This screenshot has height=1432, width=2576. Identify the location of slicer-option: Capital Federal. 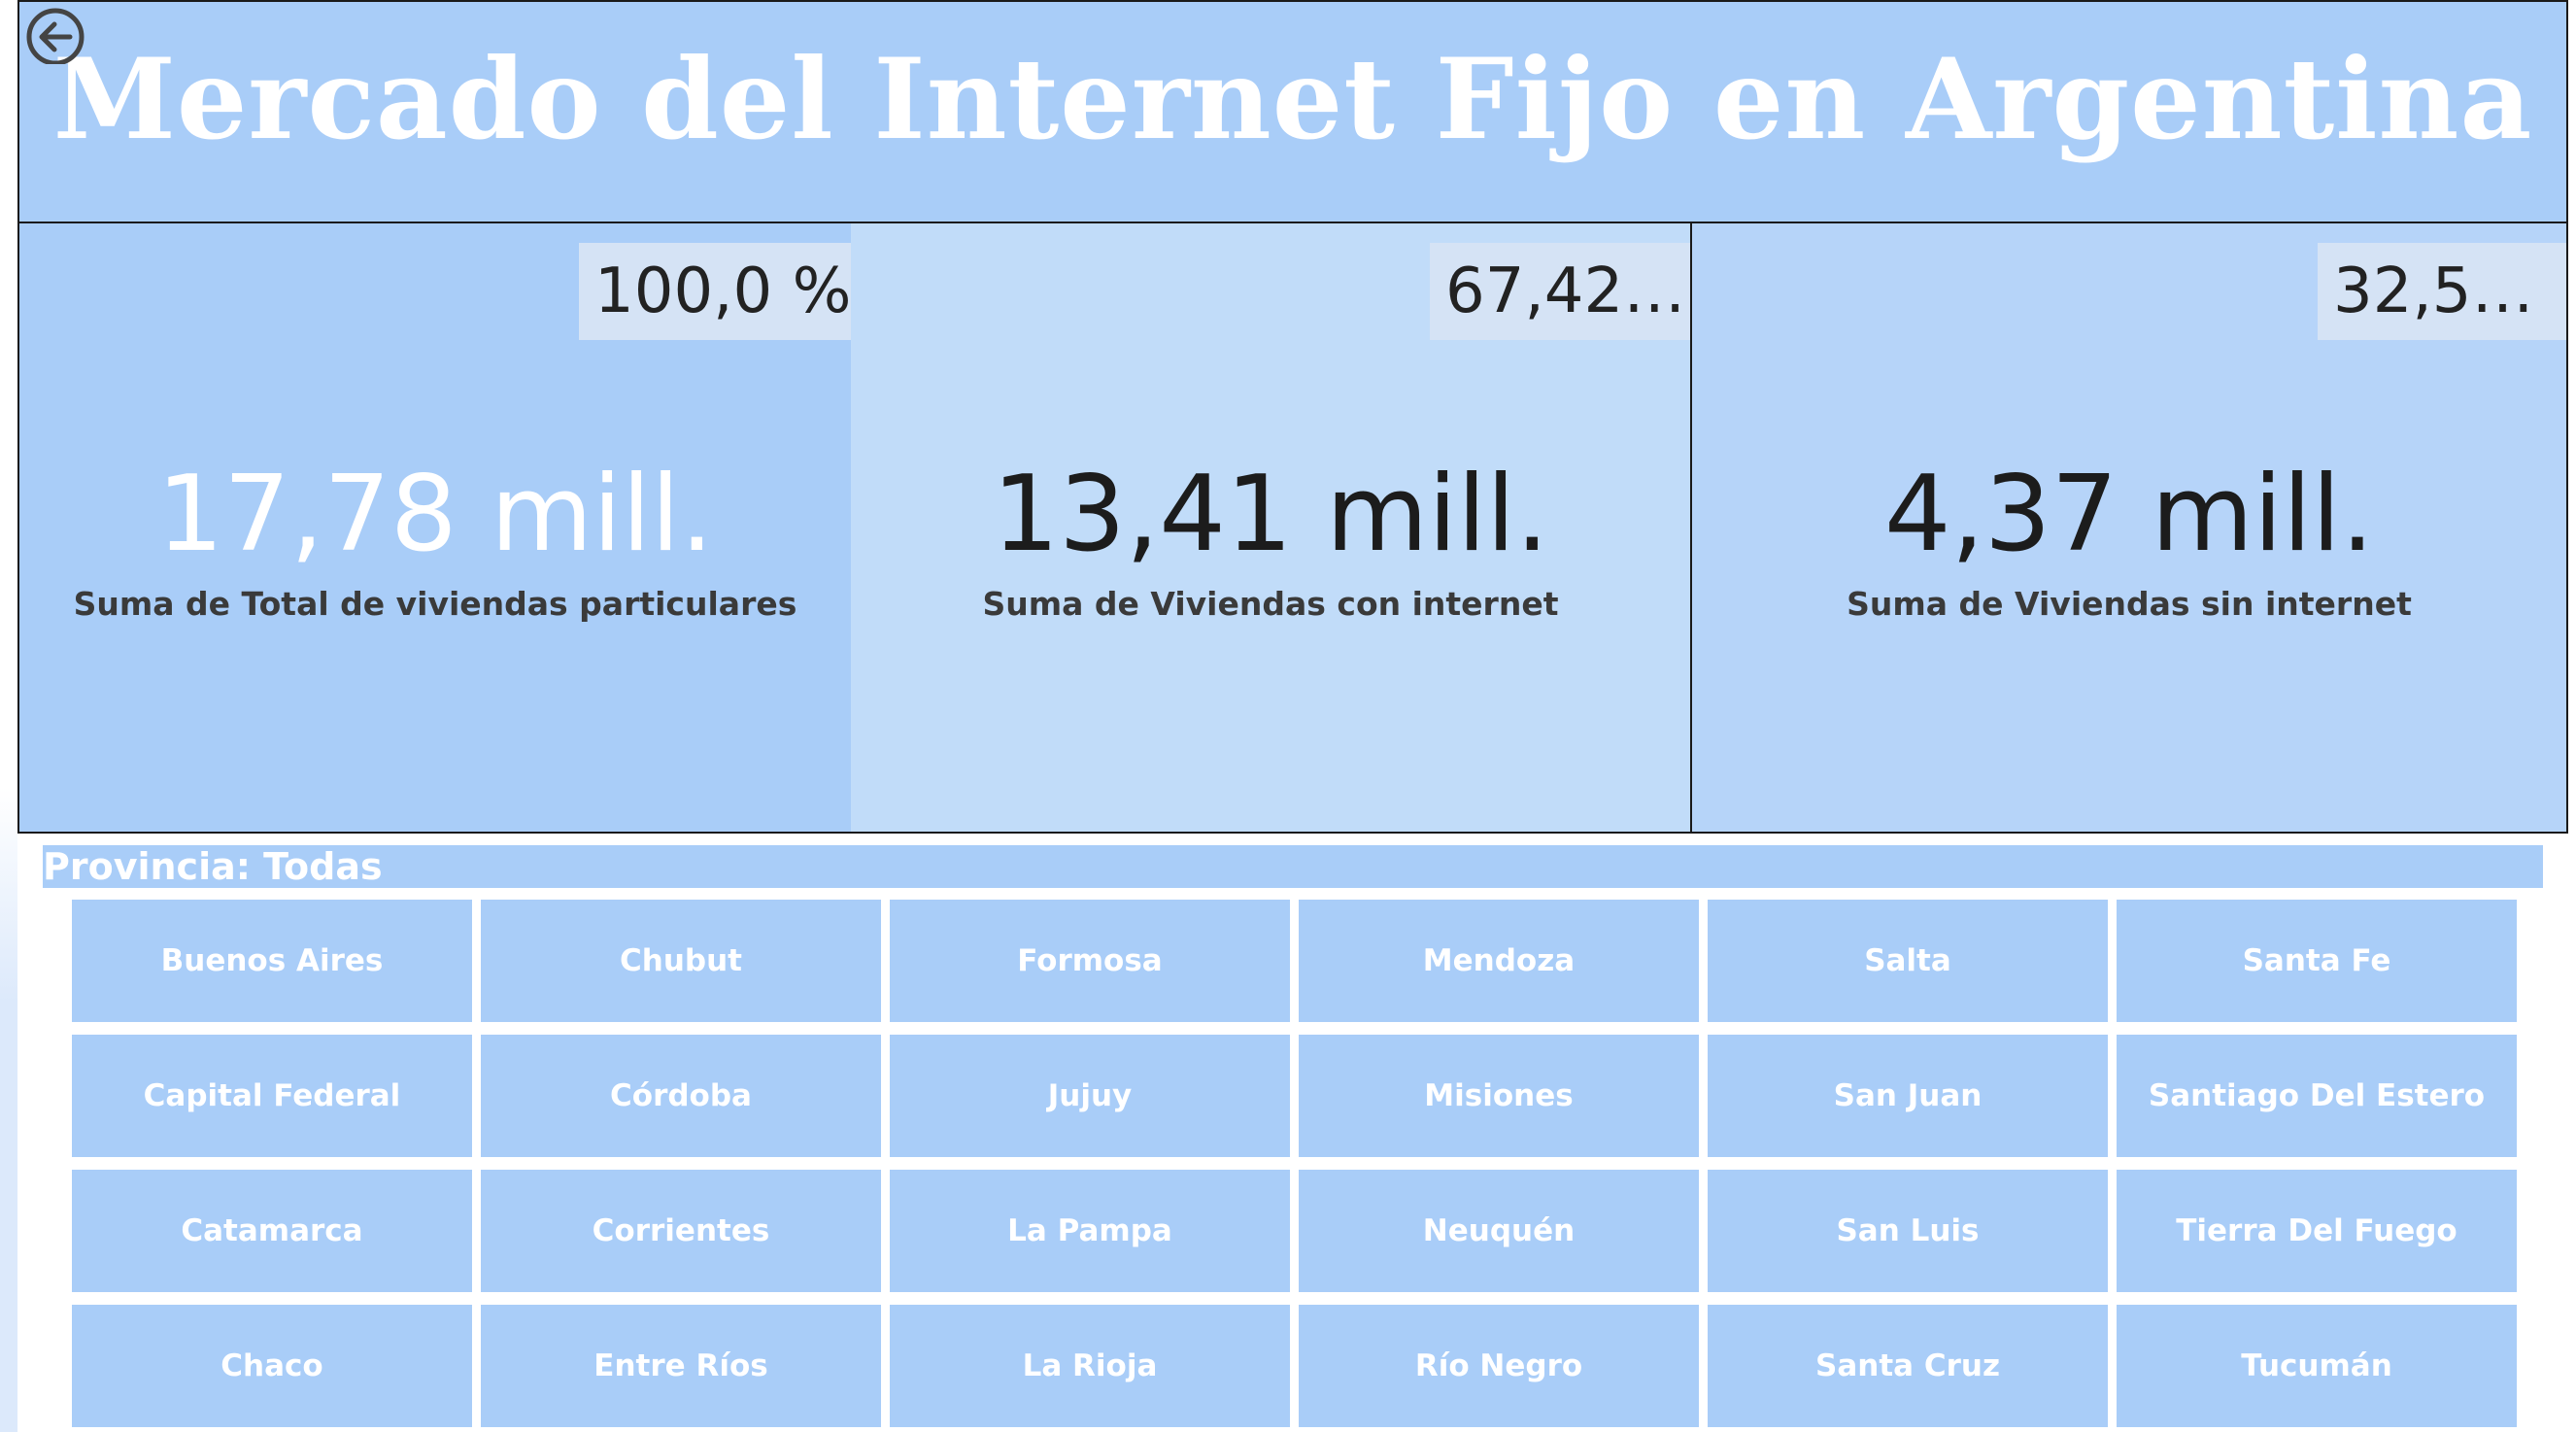
(272, 1096).